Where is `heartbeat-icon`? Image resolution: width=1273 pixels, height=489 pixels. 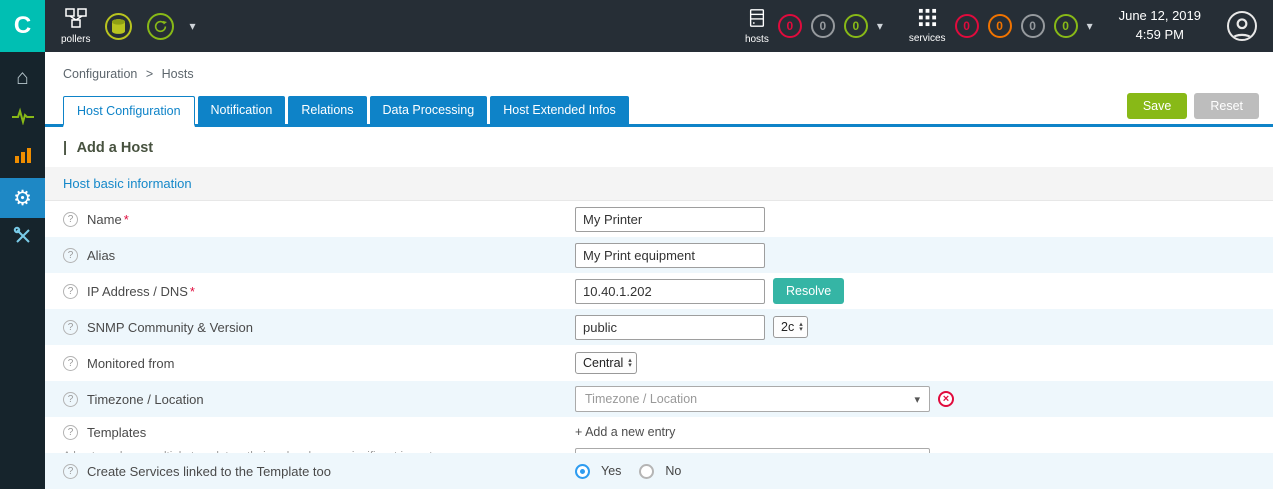 heartbeat-icon is located at coordinates (23, 118).